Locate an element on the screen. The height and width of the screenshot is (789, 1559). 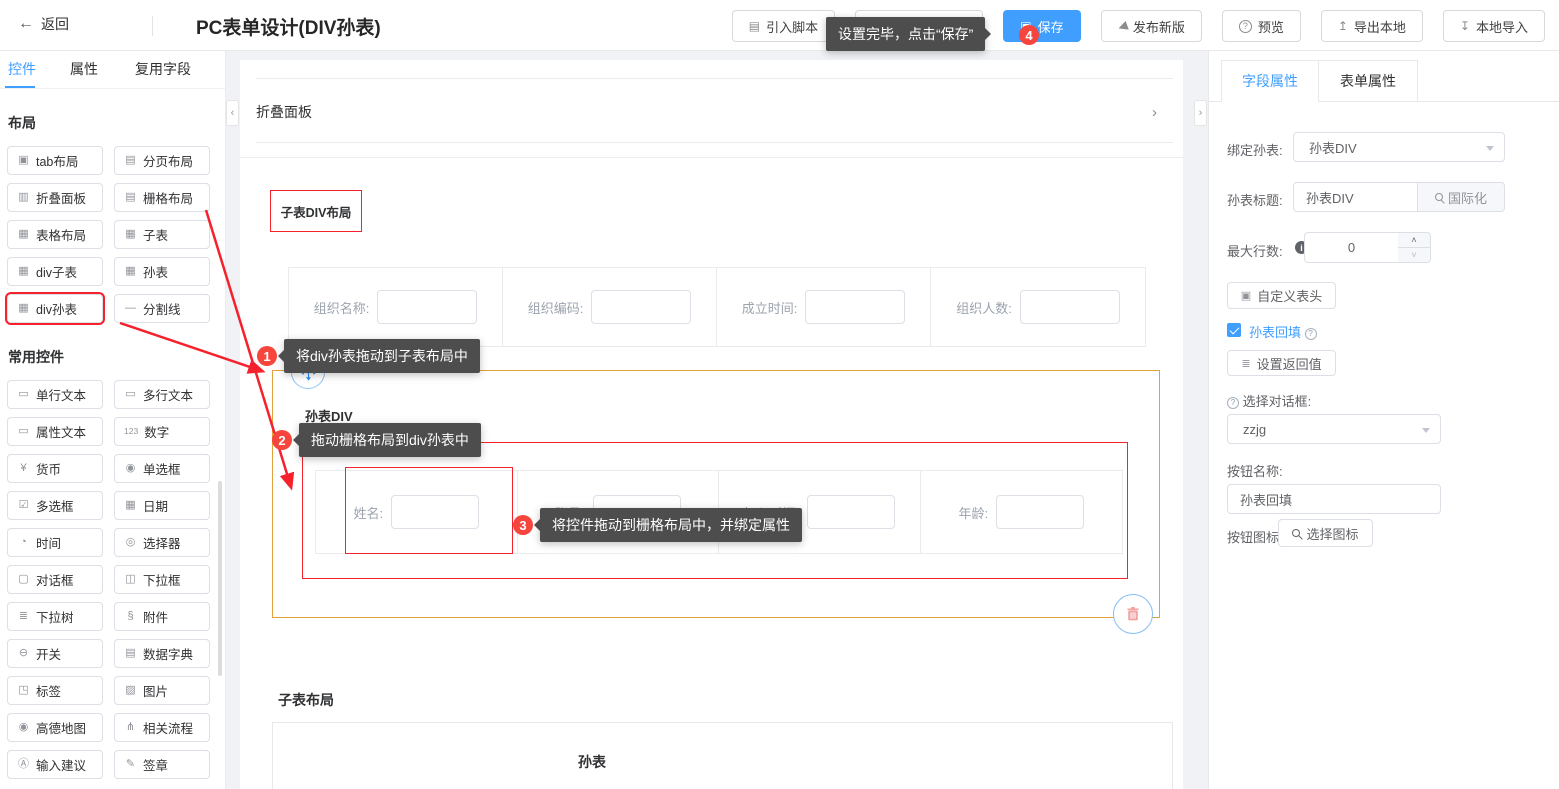
palette-item-pagination-layout: ▤ 分页布局 is located at coordinates (162, 160).